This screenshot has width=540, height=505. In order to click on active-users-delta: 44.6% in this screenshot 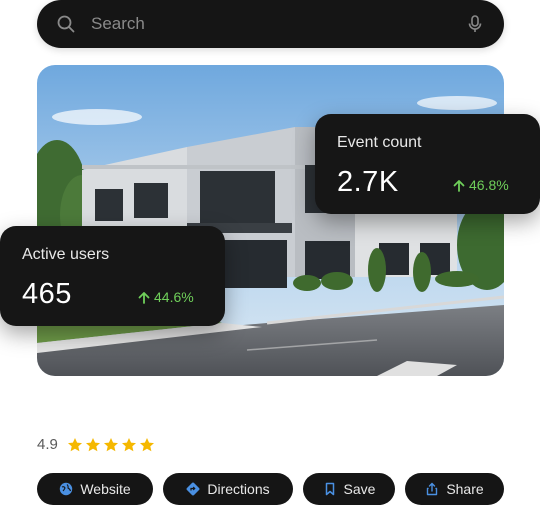, I will do `click(166, 297)`.